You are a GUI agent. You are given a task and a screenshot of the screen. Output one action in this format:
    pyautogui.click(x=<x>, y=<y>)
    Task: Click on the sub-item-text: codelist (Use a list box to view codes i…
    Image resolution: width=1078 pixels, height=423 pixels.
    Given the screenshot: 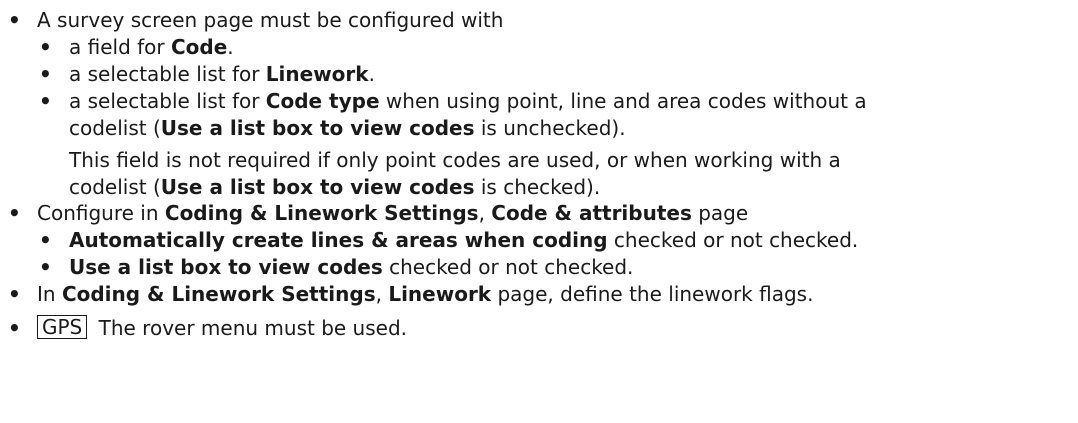 What is the action you would take?
    pyautogui.click(x=347, y=128)
    